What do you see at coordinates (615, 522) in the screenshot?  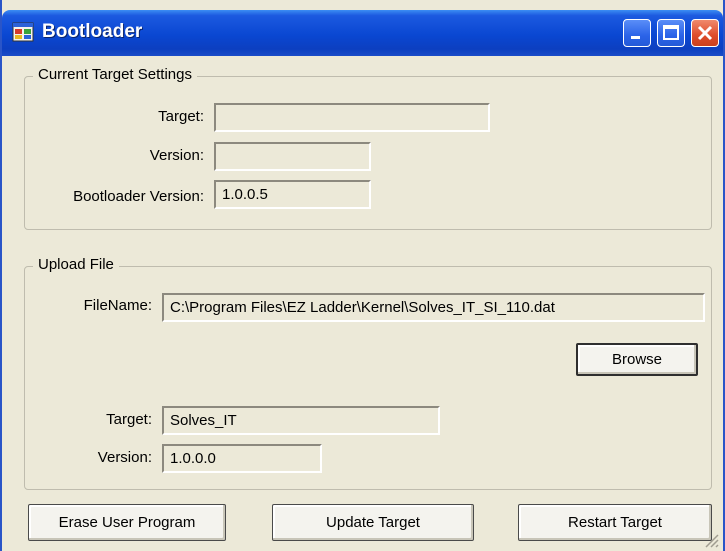 I see `restart-target-button: Restart Target` at bounding box center [615, 522].